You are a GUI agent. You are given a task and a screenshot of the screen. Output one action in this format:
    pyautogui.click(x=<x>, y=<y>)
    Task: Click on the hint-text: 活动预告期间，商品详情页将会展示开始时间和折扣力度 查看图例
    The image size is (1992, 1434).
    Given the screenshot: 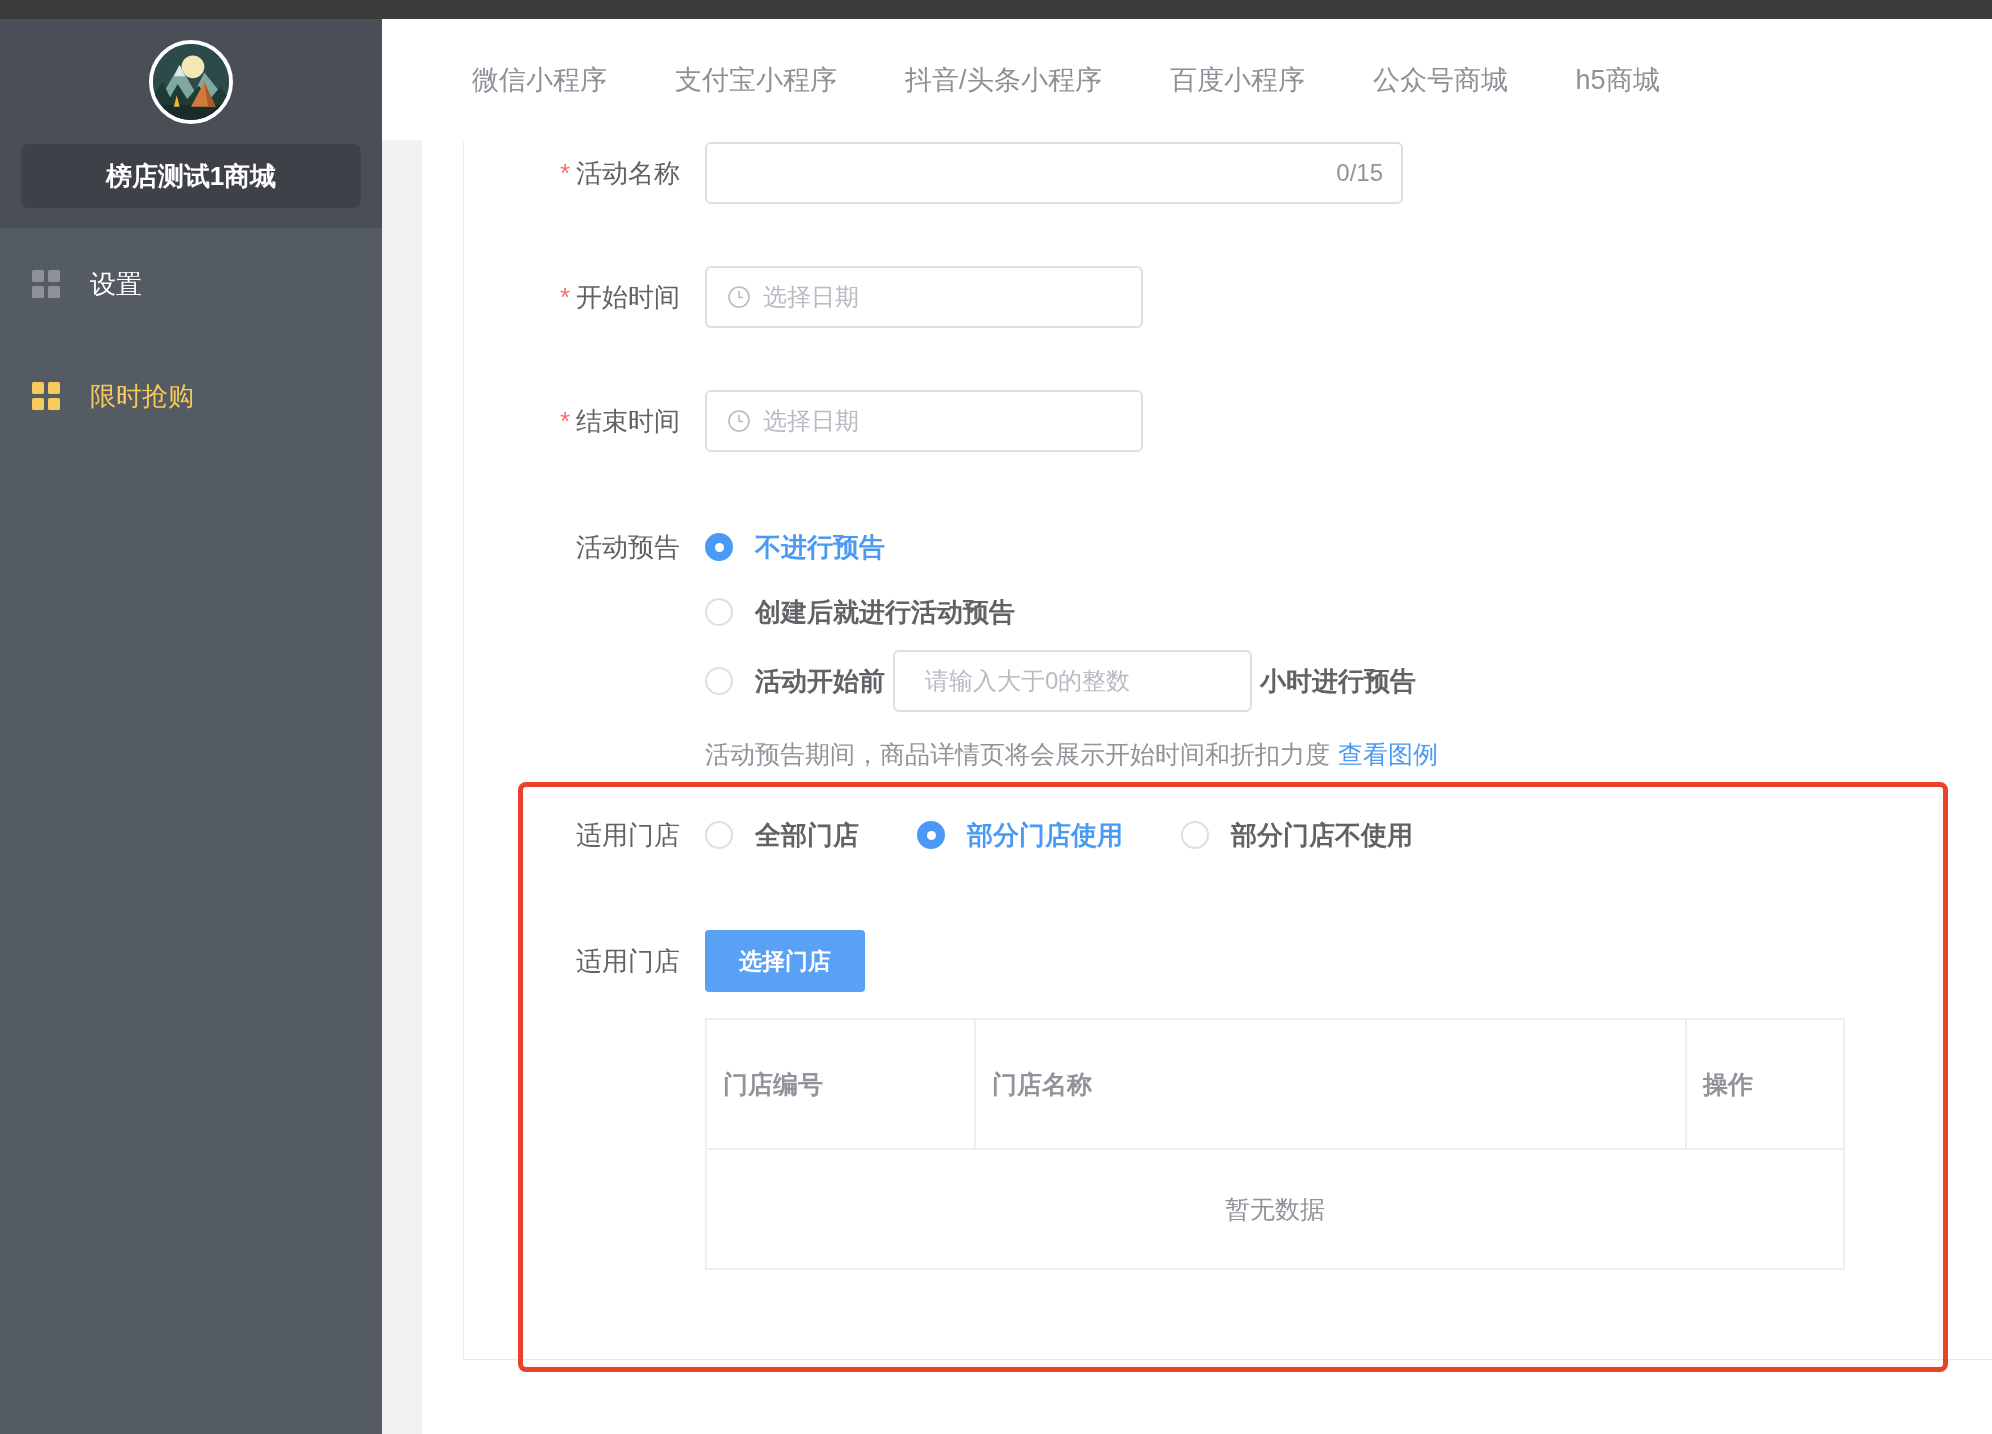 What is the action you would take?
    pyautogui.click(x=1071, y=754)
    